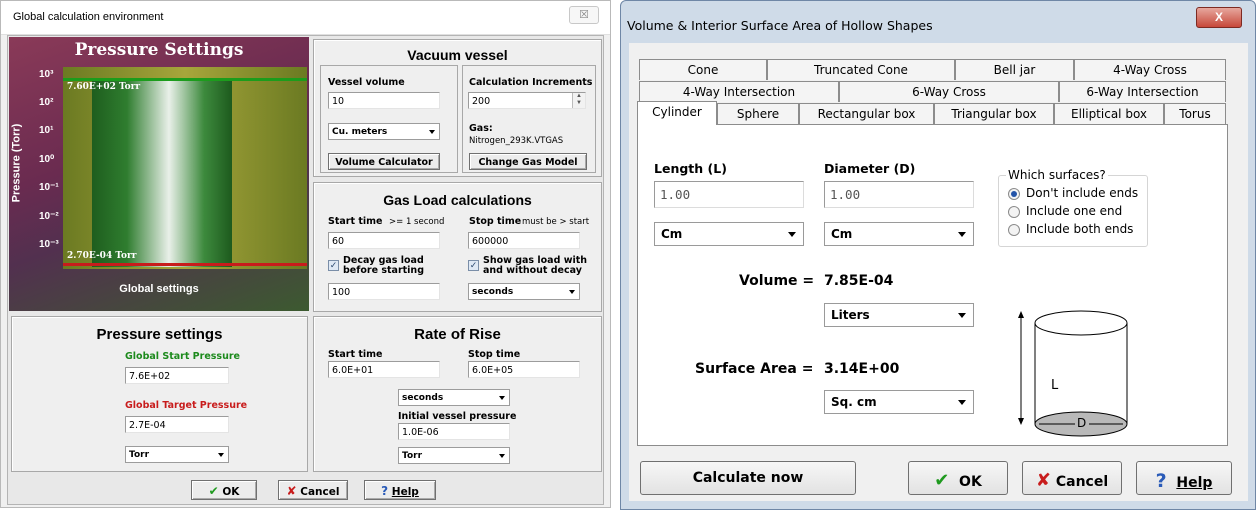  Describe the element at coordinates (360, 132) in the screenshot. I see `volume-units-value: Cu. meters` at that location.